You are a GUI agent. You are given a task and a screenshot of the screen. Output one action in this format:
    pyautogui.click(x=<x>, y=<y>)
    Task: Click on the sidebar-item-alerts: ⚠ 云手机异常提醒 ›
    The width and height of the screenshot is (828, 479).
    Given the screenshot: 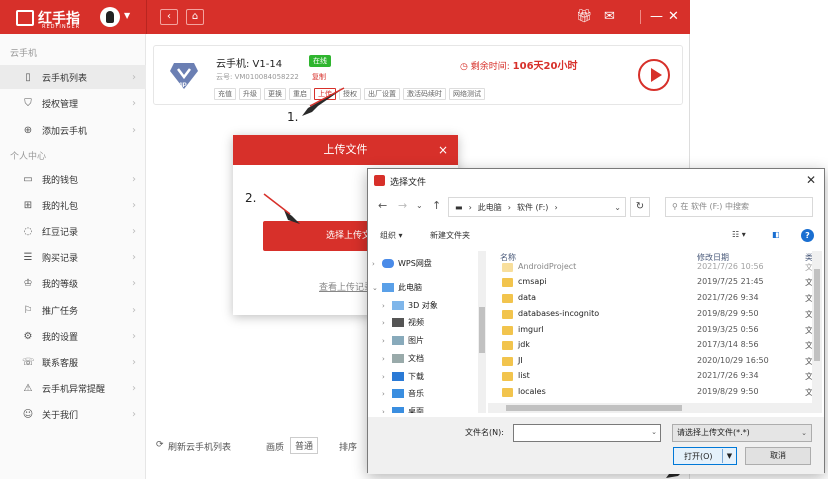 What is the action you would take?
    pyautogui.click(x=73, y=388)
    